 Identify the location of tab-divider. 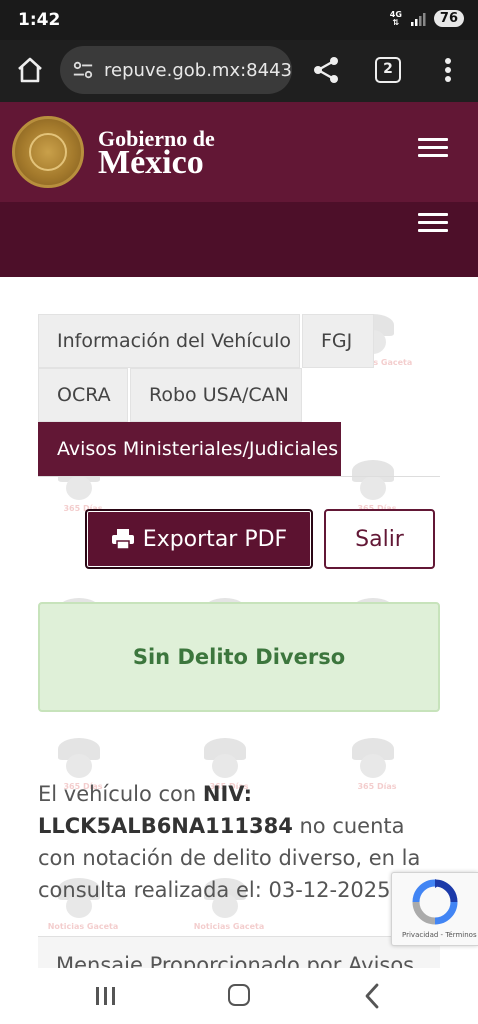
(239, 476).